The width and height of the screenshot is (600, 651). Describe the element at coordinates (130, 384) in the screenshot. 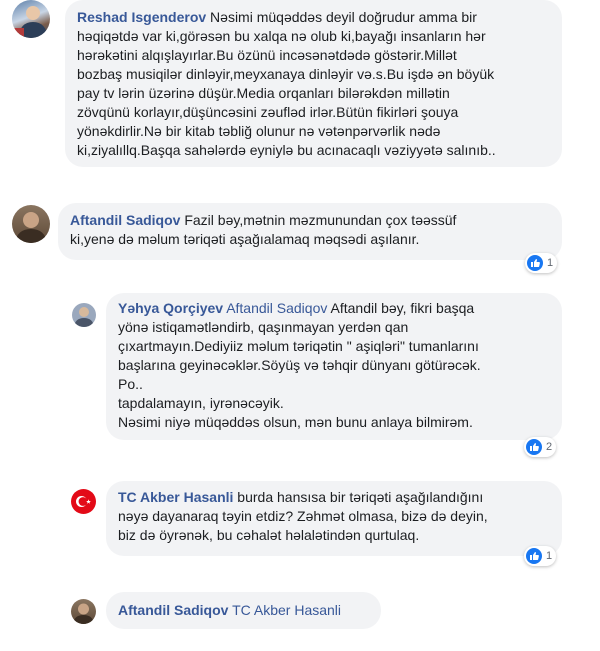

I see `comment-text-line: Po..` at that location.